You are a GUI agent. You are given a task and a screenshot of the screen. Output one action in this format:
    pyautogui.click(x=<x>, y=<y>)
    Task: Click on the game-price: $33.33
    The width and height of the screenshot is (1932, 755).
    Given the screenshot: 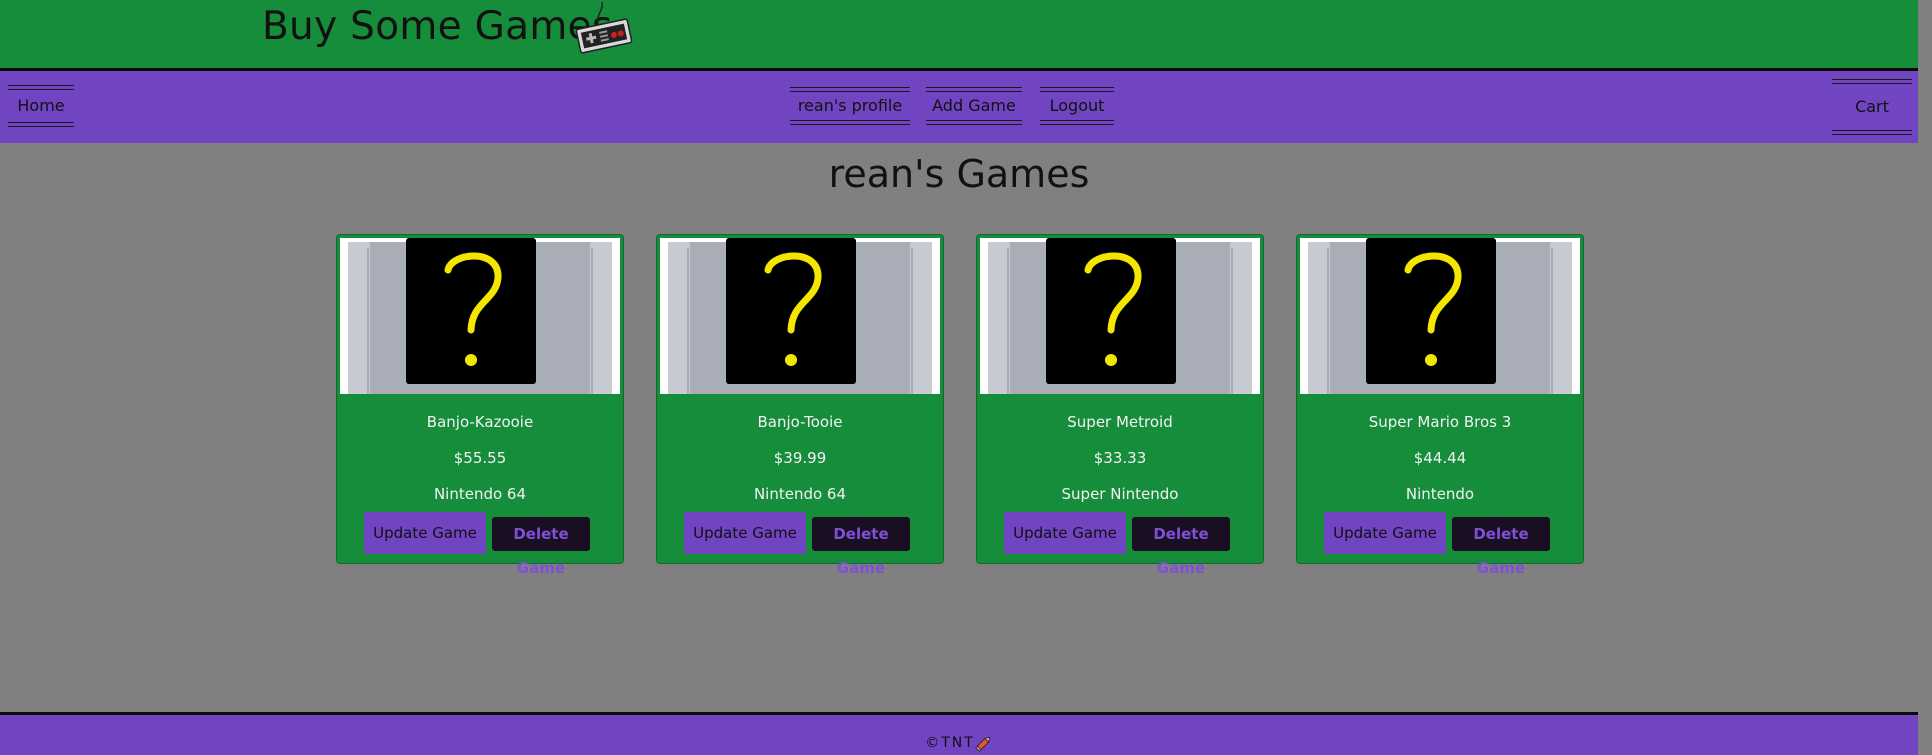 What is the action you would take?
    pyautogui.click(x=1120, y=458)
    